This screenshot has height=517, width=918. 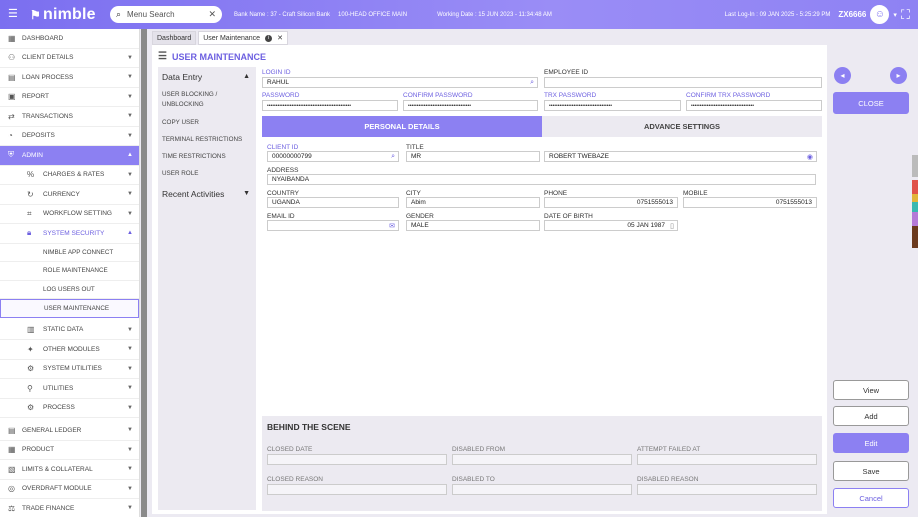 What do you see at coordinates (871, 103) in the screenshot?
I see `close-button: CLOSE` at bounding box center [871, 103].